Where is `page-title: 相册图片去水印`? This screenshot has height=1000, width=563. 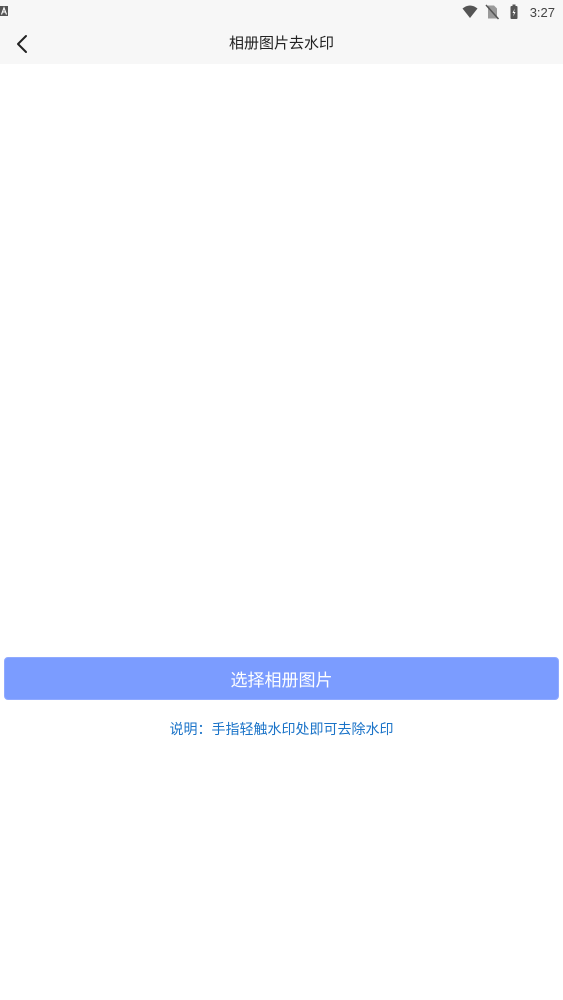 page-title: 相册图片去水印 is located at coordinates (281, 43).